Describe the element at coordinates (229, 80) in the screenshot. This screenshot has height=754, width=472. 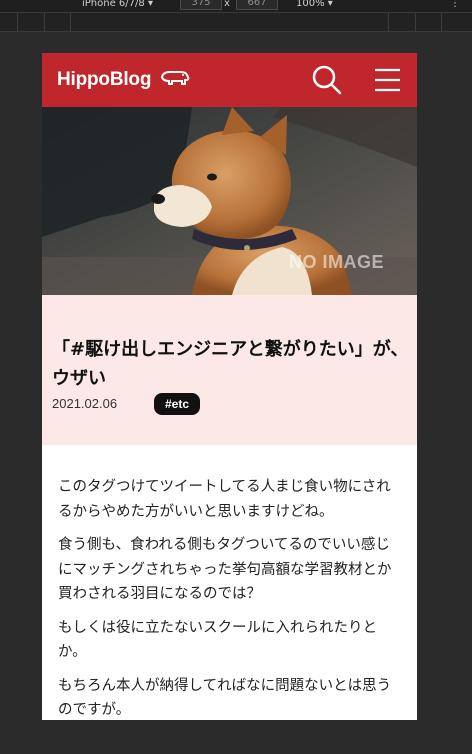
I see `site-header: HippoBlog` at that location.